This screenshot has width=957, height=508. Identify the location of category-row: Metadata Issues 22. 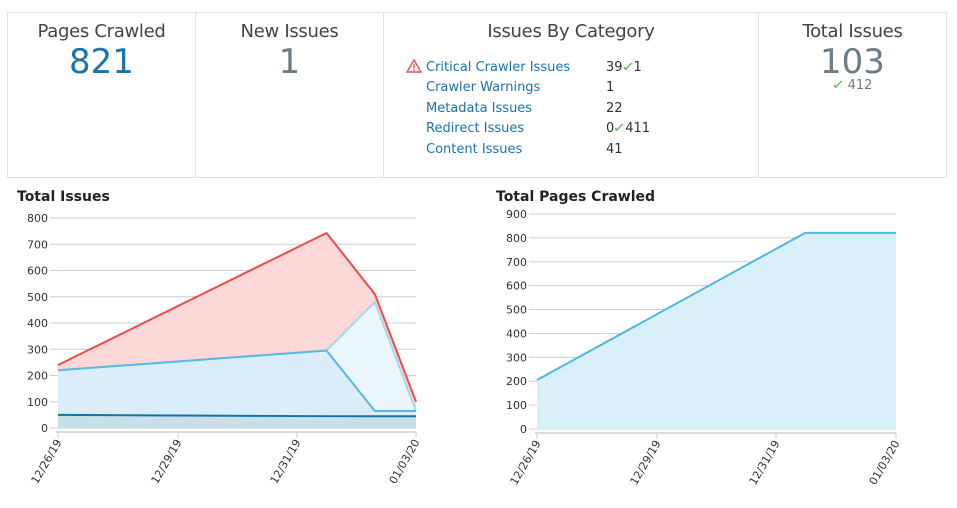
(528, 108).